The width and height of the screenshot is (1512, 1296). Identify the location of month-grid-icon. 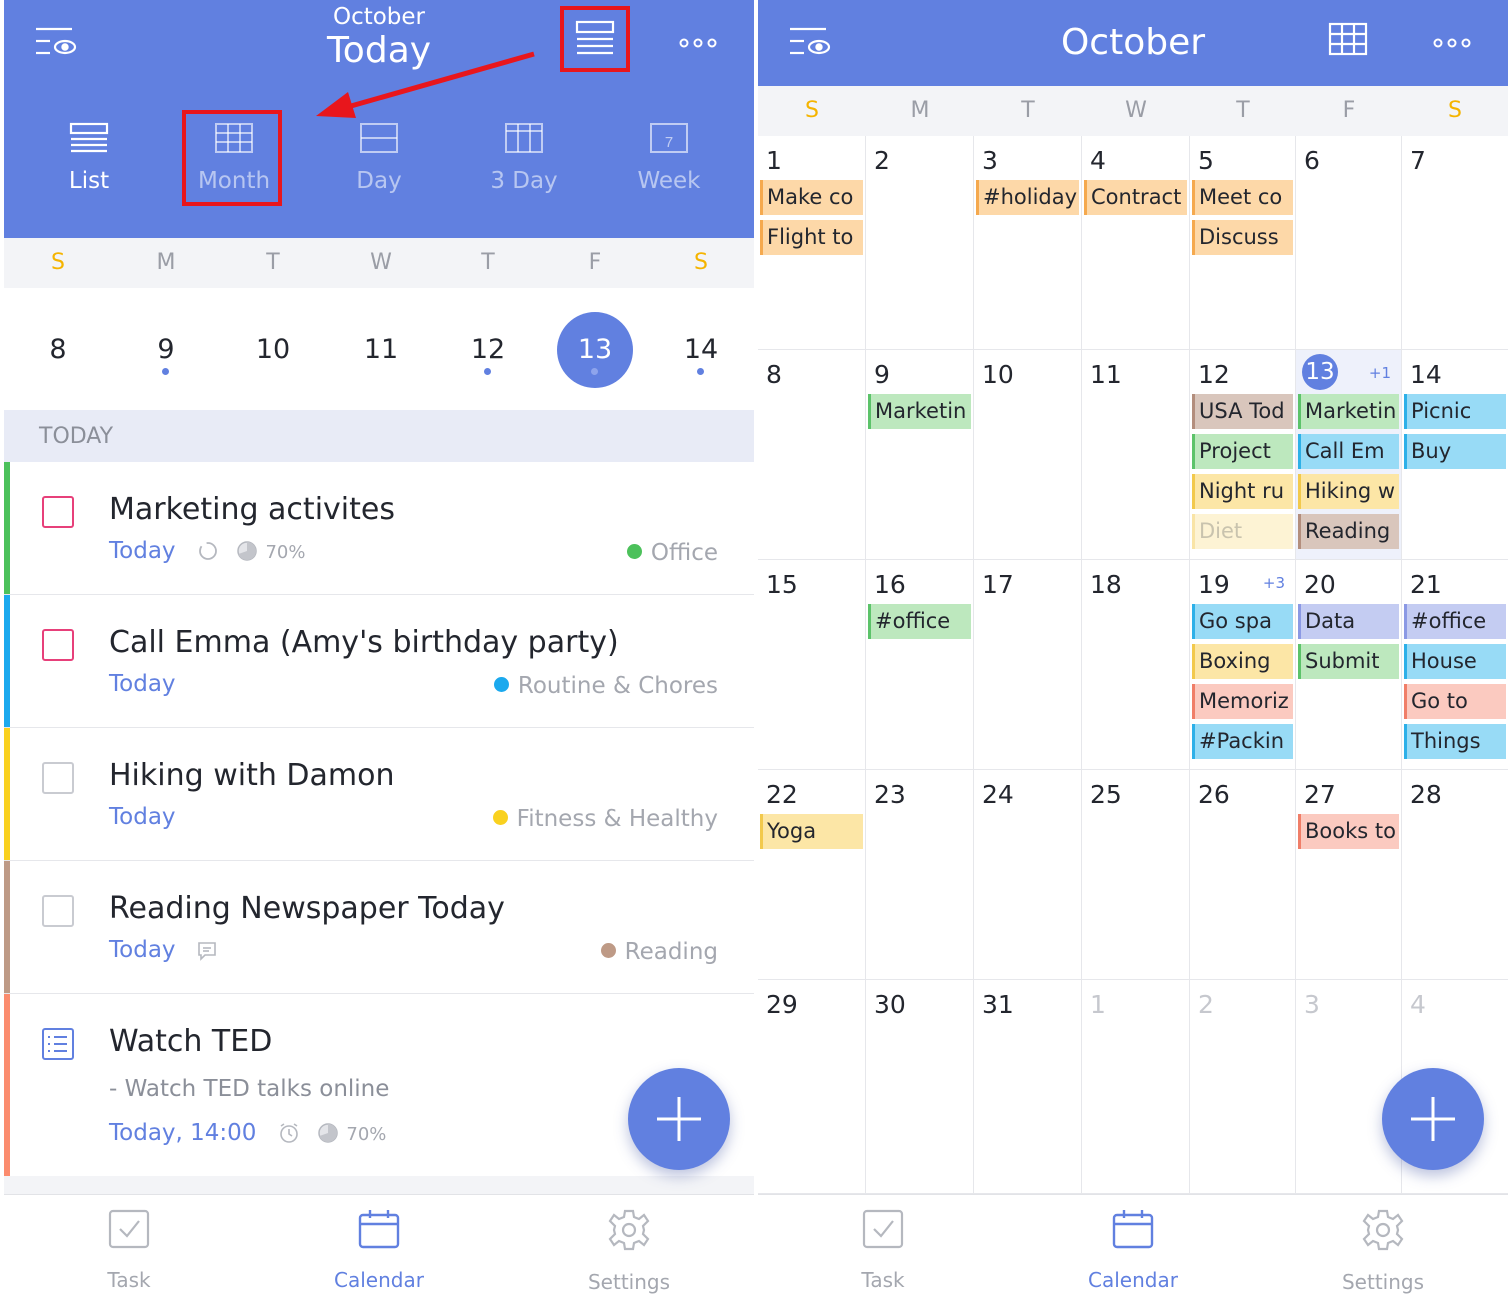
(1348, 41).